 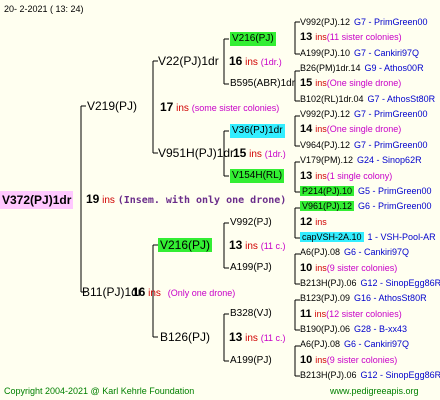 What do you see at coordinates (325, 22) in the screenshot?
I see `l4-ancestor-name: V992(PJ).12` at bounding box center [325, 22].